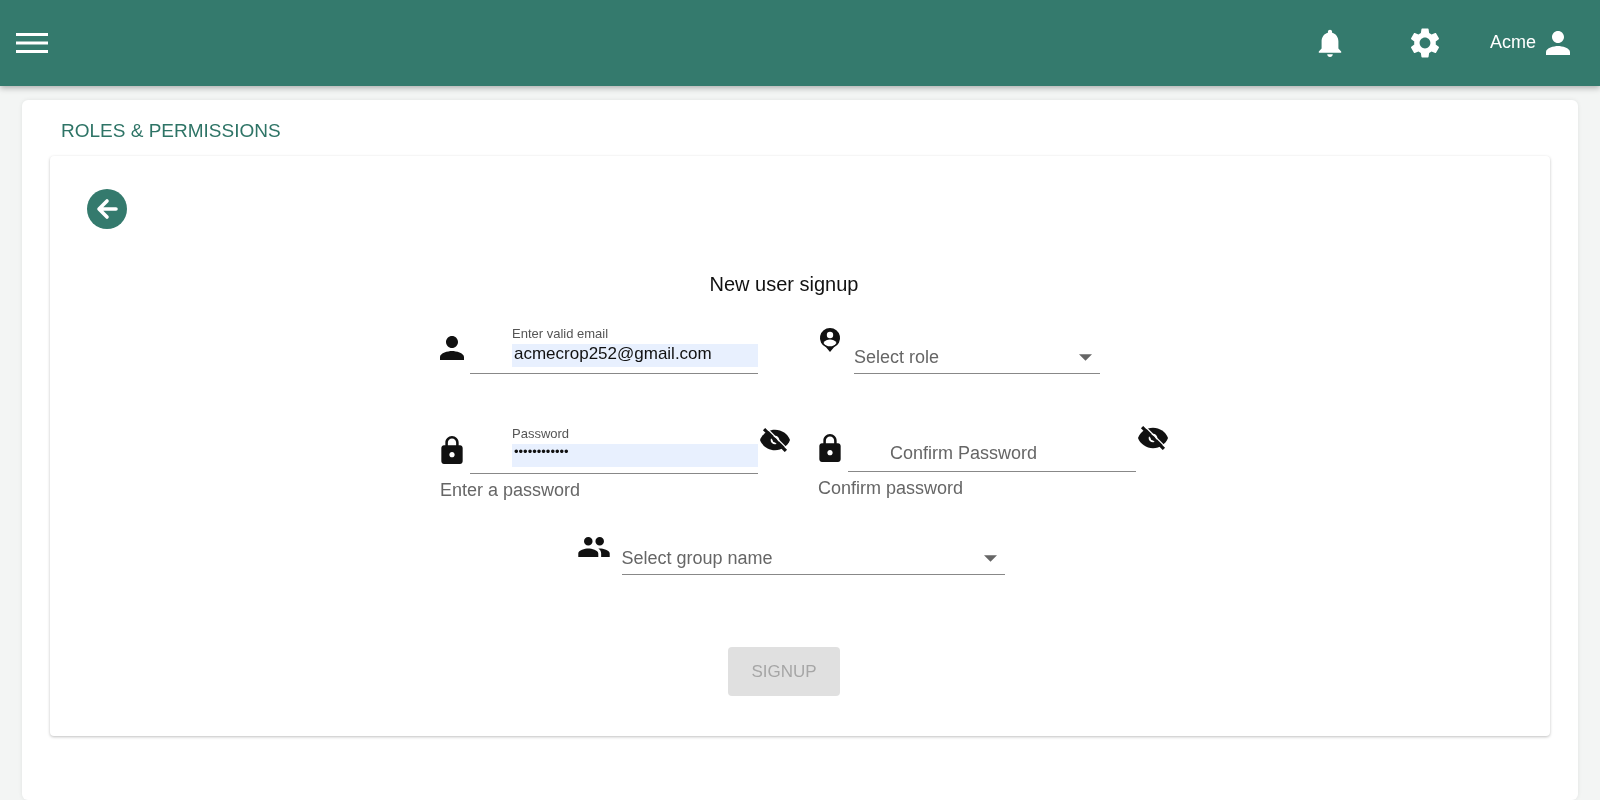 The width and height of the screenshot is (1600, 800). Describe the element at coordinates (32, 43) in the screenshot. I see `menu-icon` at that location.